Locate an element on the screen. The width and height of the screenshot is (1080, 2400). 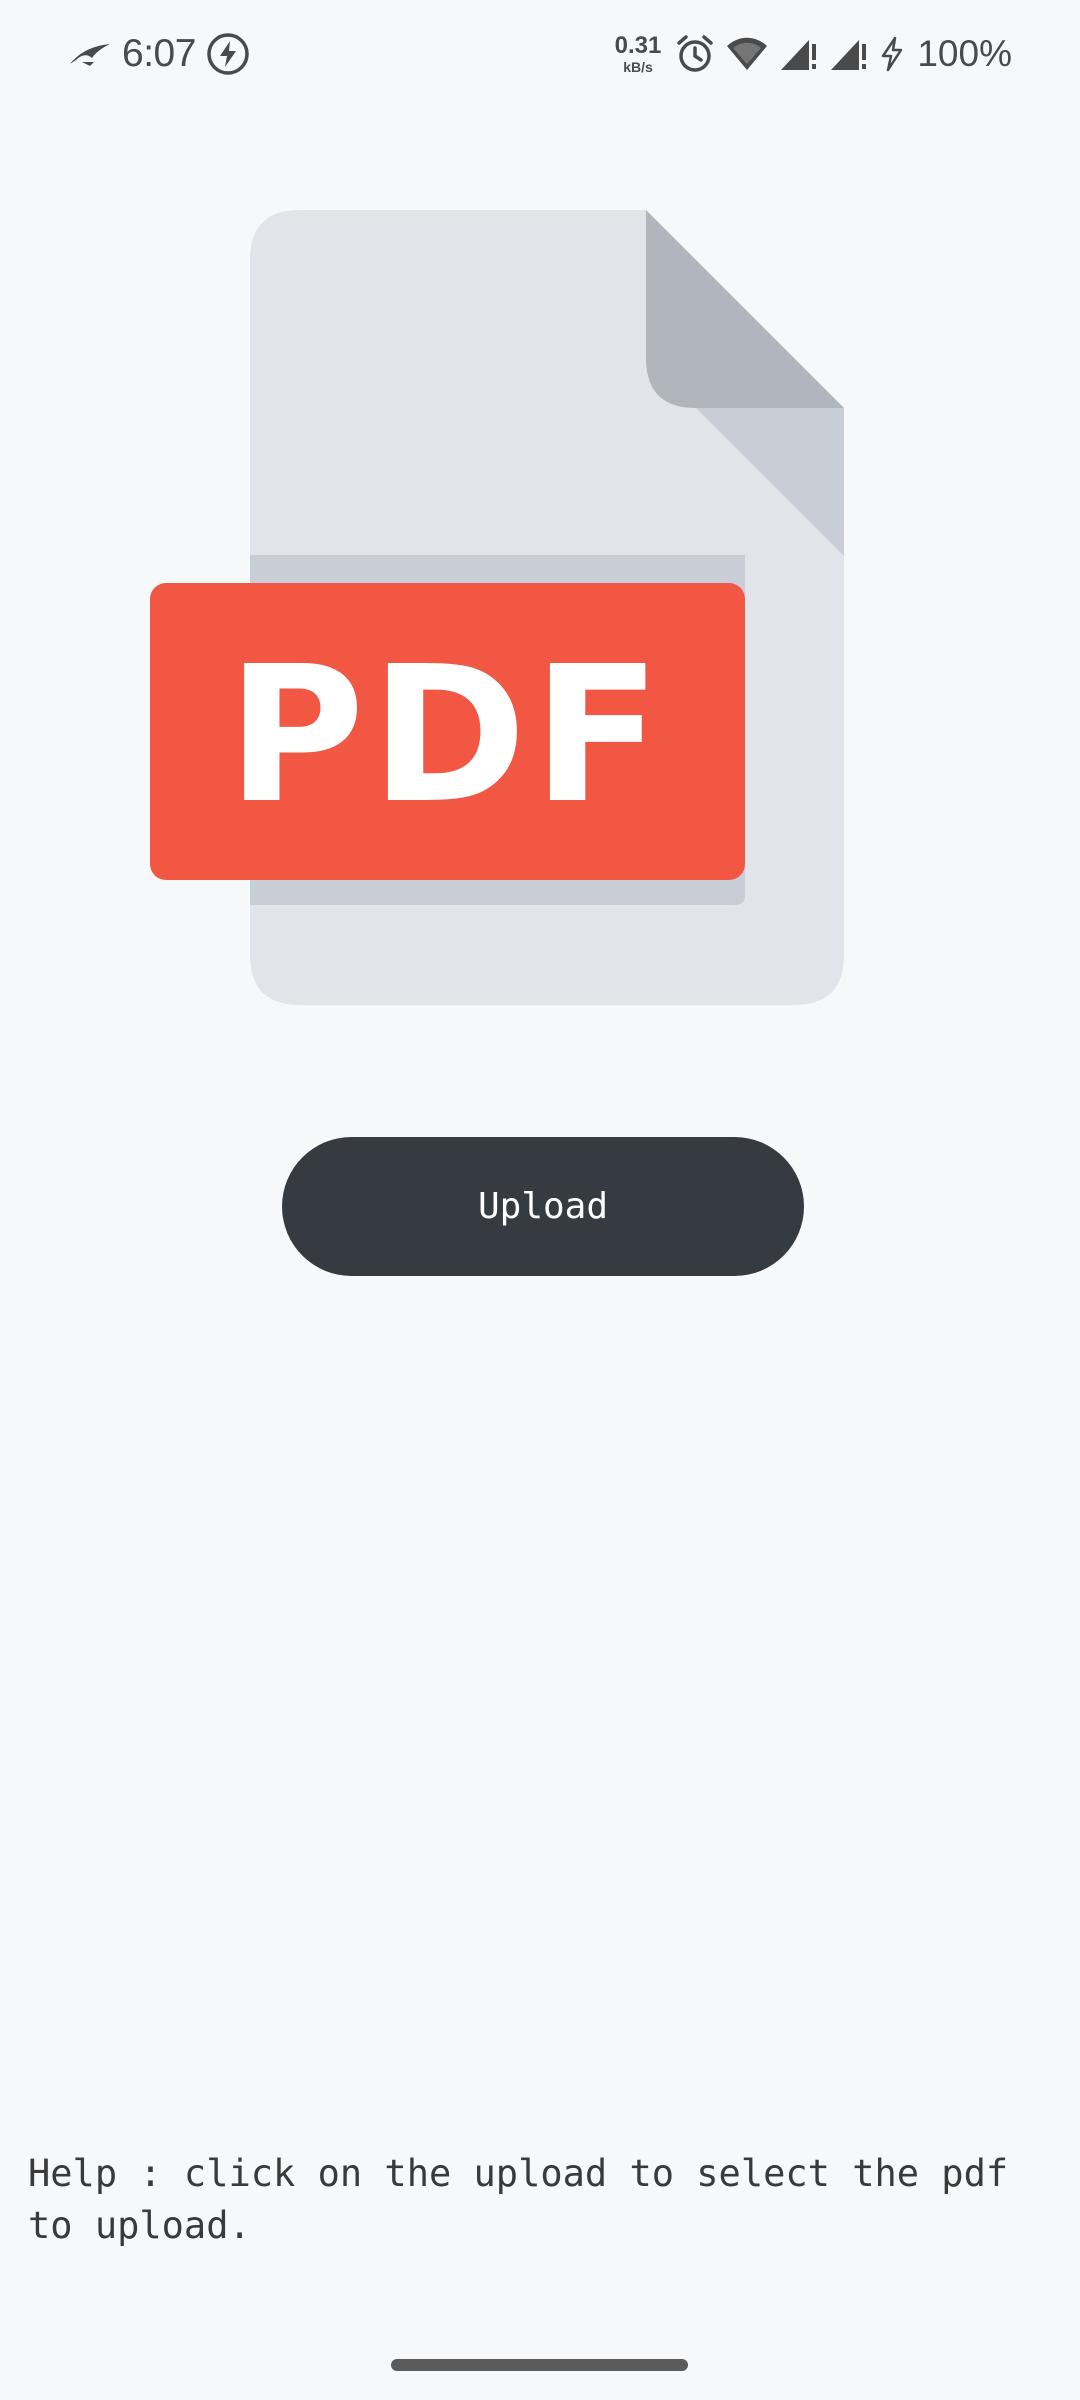
net-speed: 0.31 kB/s is located at coordinates (638, 53).